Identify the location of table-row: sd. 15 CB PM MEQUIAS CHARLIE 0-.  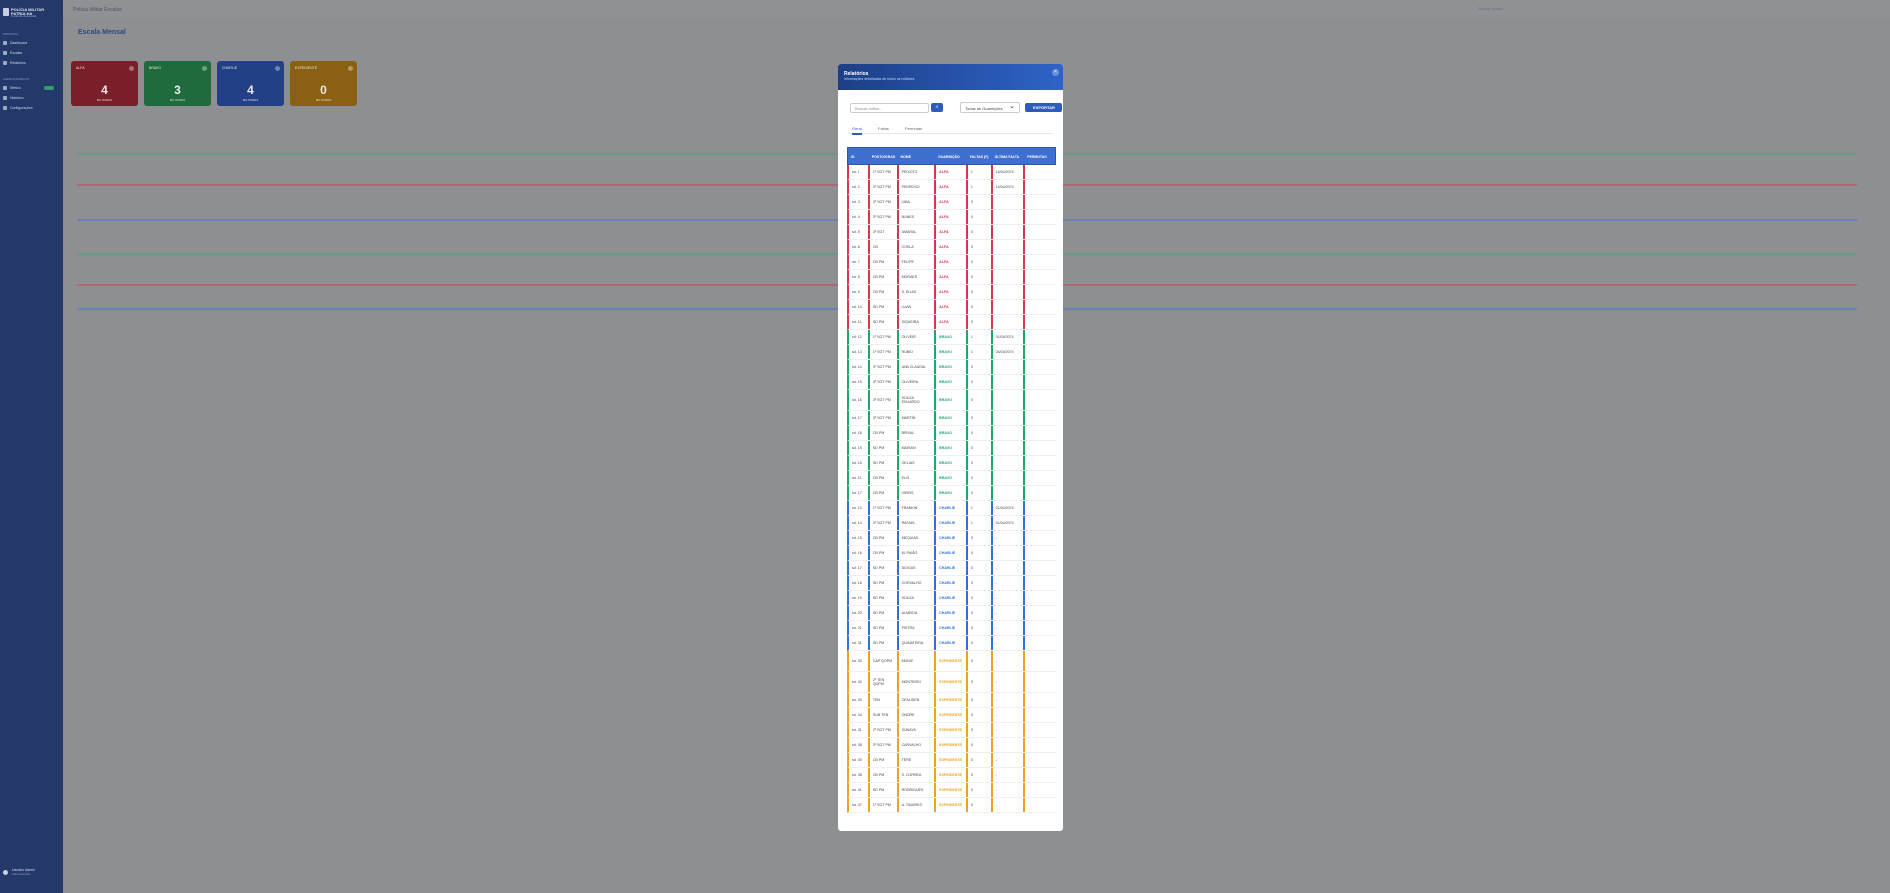
(951, 538).